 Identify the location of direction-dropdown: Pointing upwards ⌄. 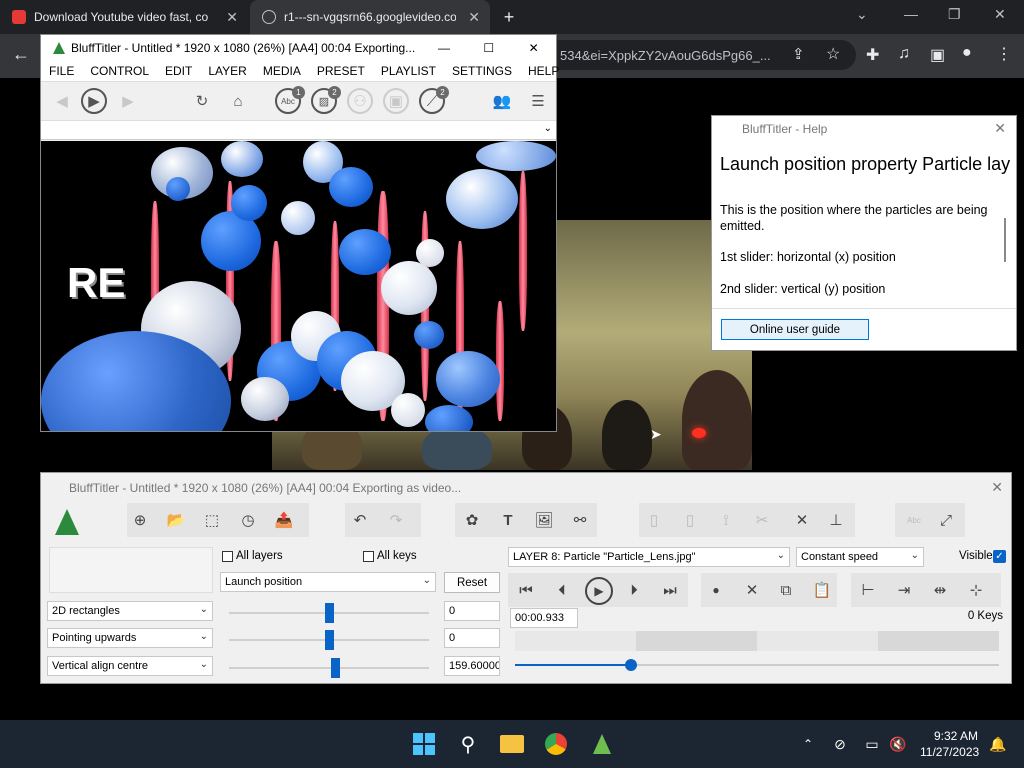
(130, 638).